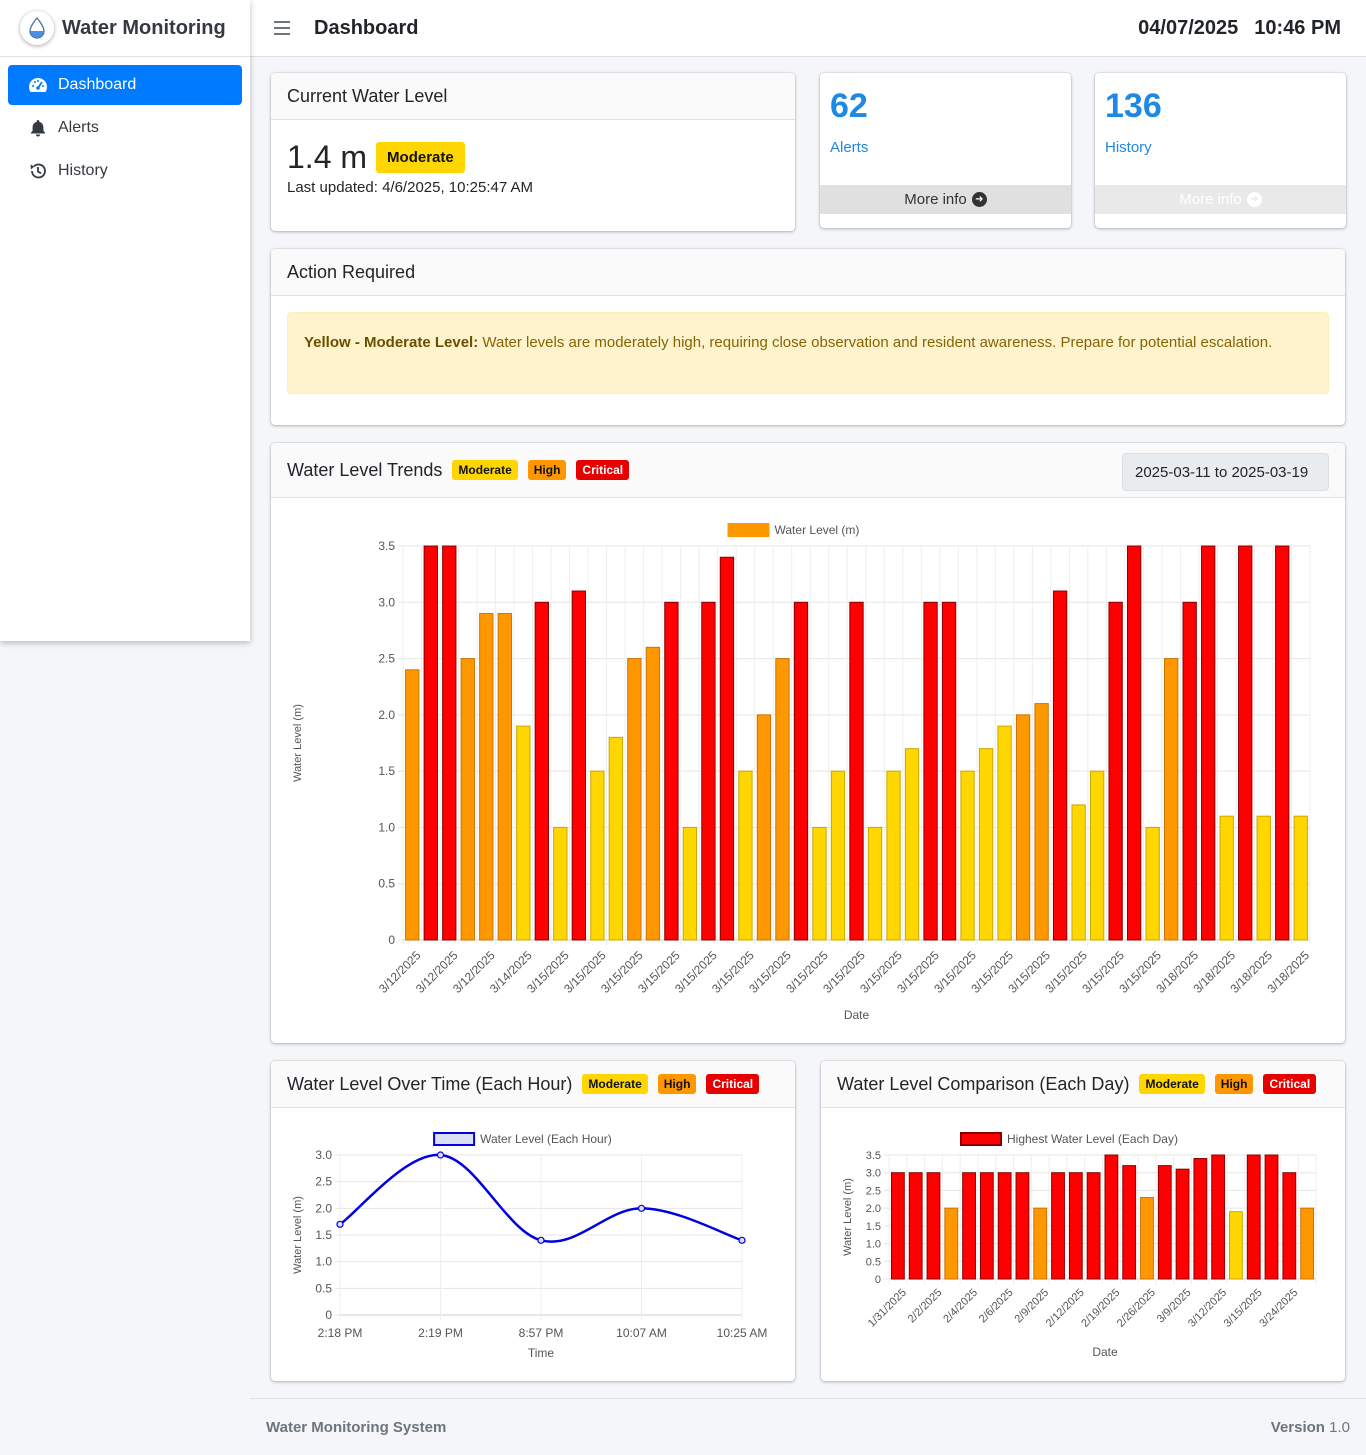 The image size is (1366, 1455). What do you see at coordinates (1092, 1139) in the screenshot?
I see `legend-label: Highest Water Level (Each Day)` at bounding box center [1092, 1139].